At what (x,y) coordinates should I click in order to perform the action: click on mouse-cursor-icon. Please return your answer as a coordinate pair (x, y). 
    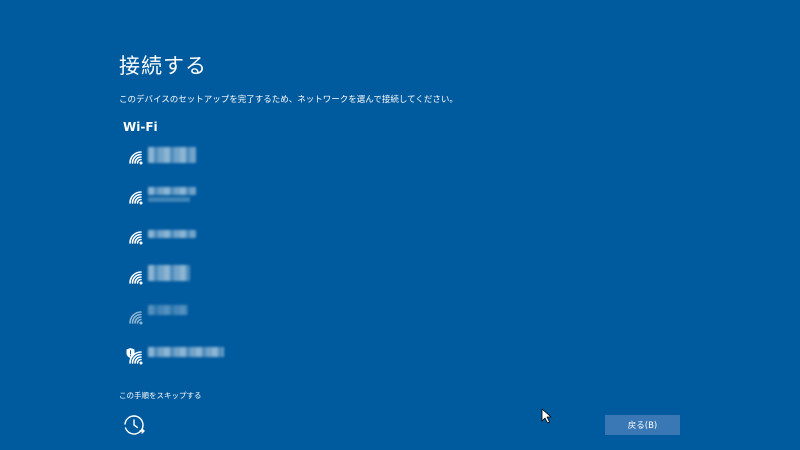
    Looking at the image, I should click on (546, 416).